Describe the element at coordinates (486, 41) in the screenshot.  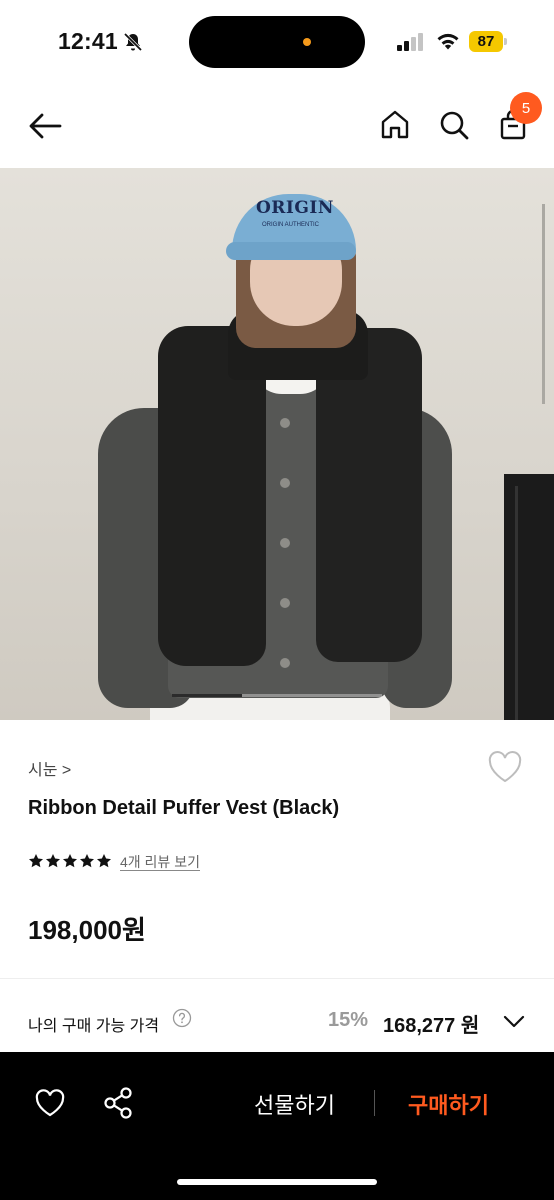
I see `battery-level: 87` at that location.